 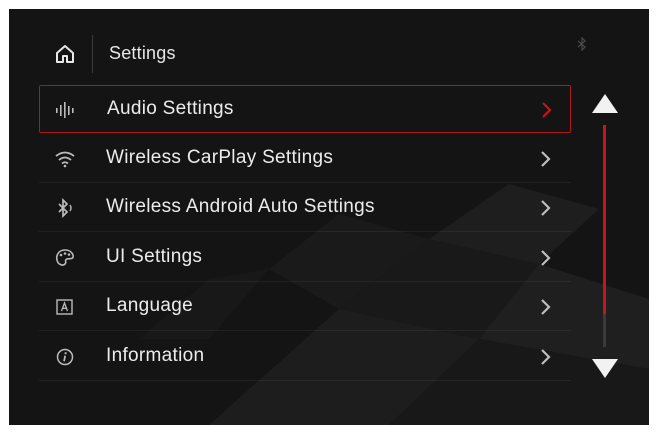 What do you see at coordinates (65, 159) in the screenshot?
I see `wifi-icon` at bounding box center [65, 159].